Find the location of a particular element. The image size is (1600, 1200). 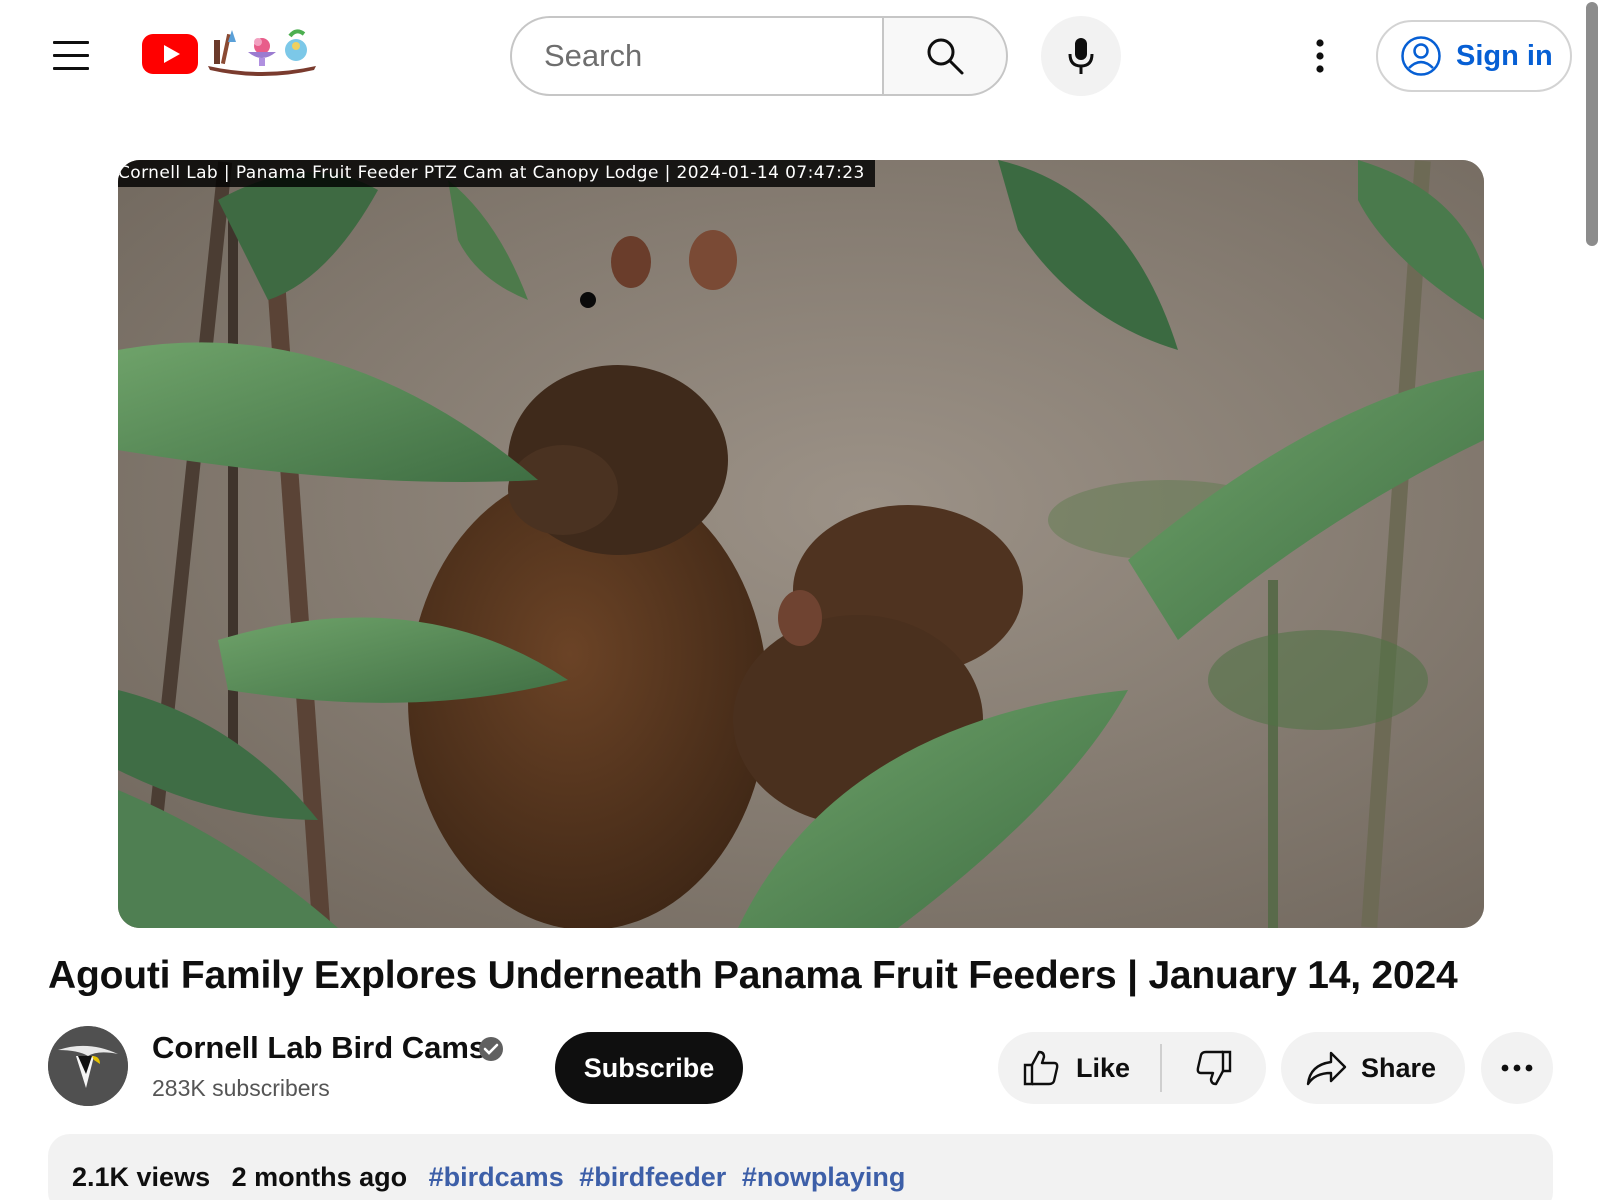

mic-icon is located at coordinates (1081, 56).